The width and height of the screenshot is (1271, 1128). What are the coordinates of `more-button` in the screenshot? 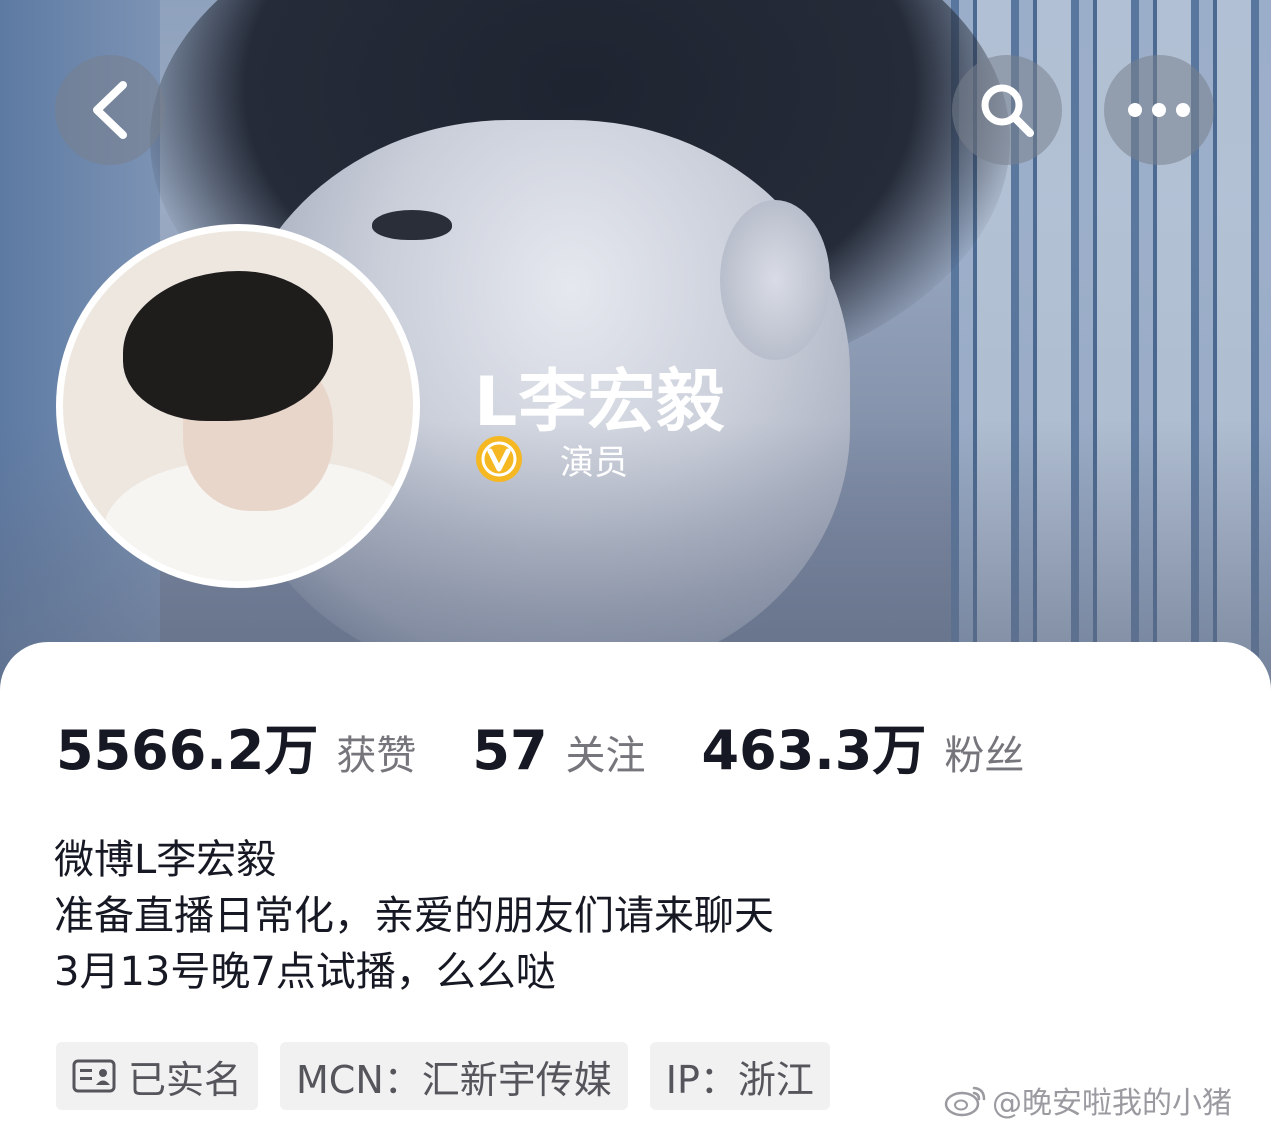 It's located at (1159, 110).